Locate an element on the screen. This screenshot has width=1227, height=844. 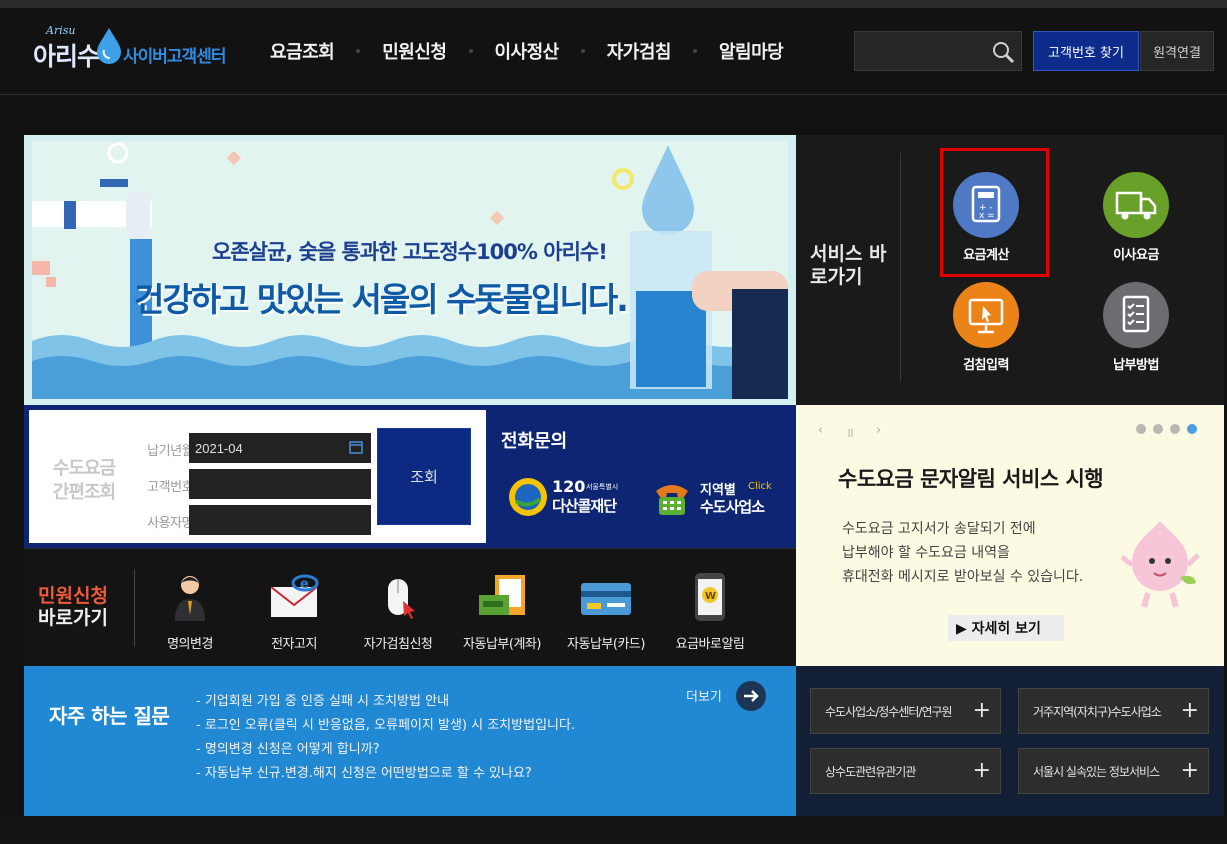
main-nav: 요금조회 민원신청 이사정산 자가검침 알림마당 is located at coordinates (527, 51).